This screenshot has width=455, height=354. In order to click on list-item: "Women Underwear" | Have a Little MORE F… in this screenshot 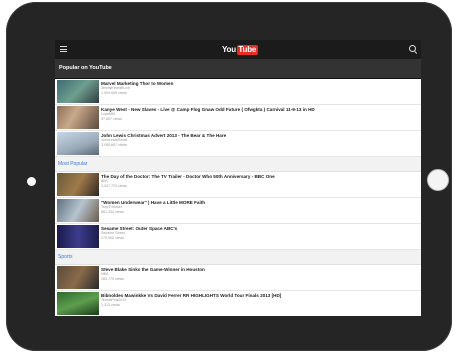, I will do `click(238, 211)`.